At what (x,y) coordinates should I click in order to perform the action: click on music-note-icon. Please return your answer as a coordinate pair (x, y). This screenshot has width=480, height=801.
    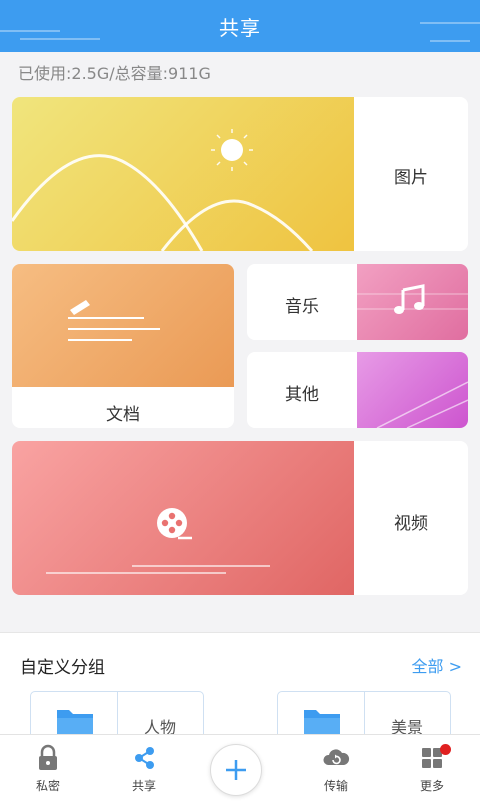
    Looking at the image, I should click on (412, 299).